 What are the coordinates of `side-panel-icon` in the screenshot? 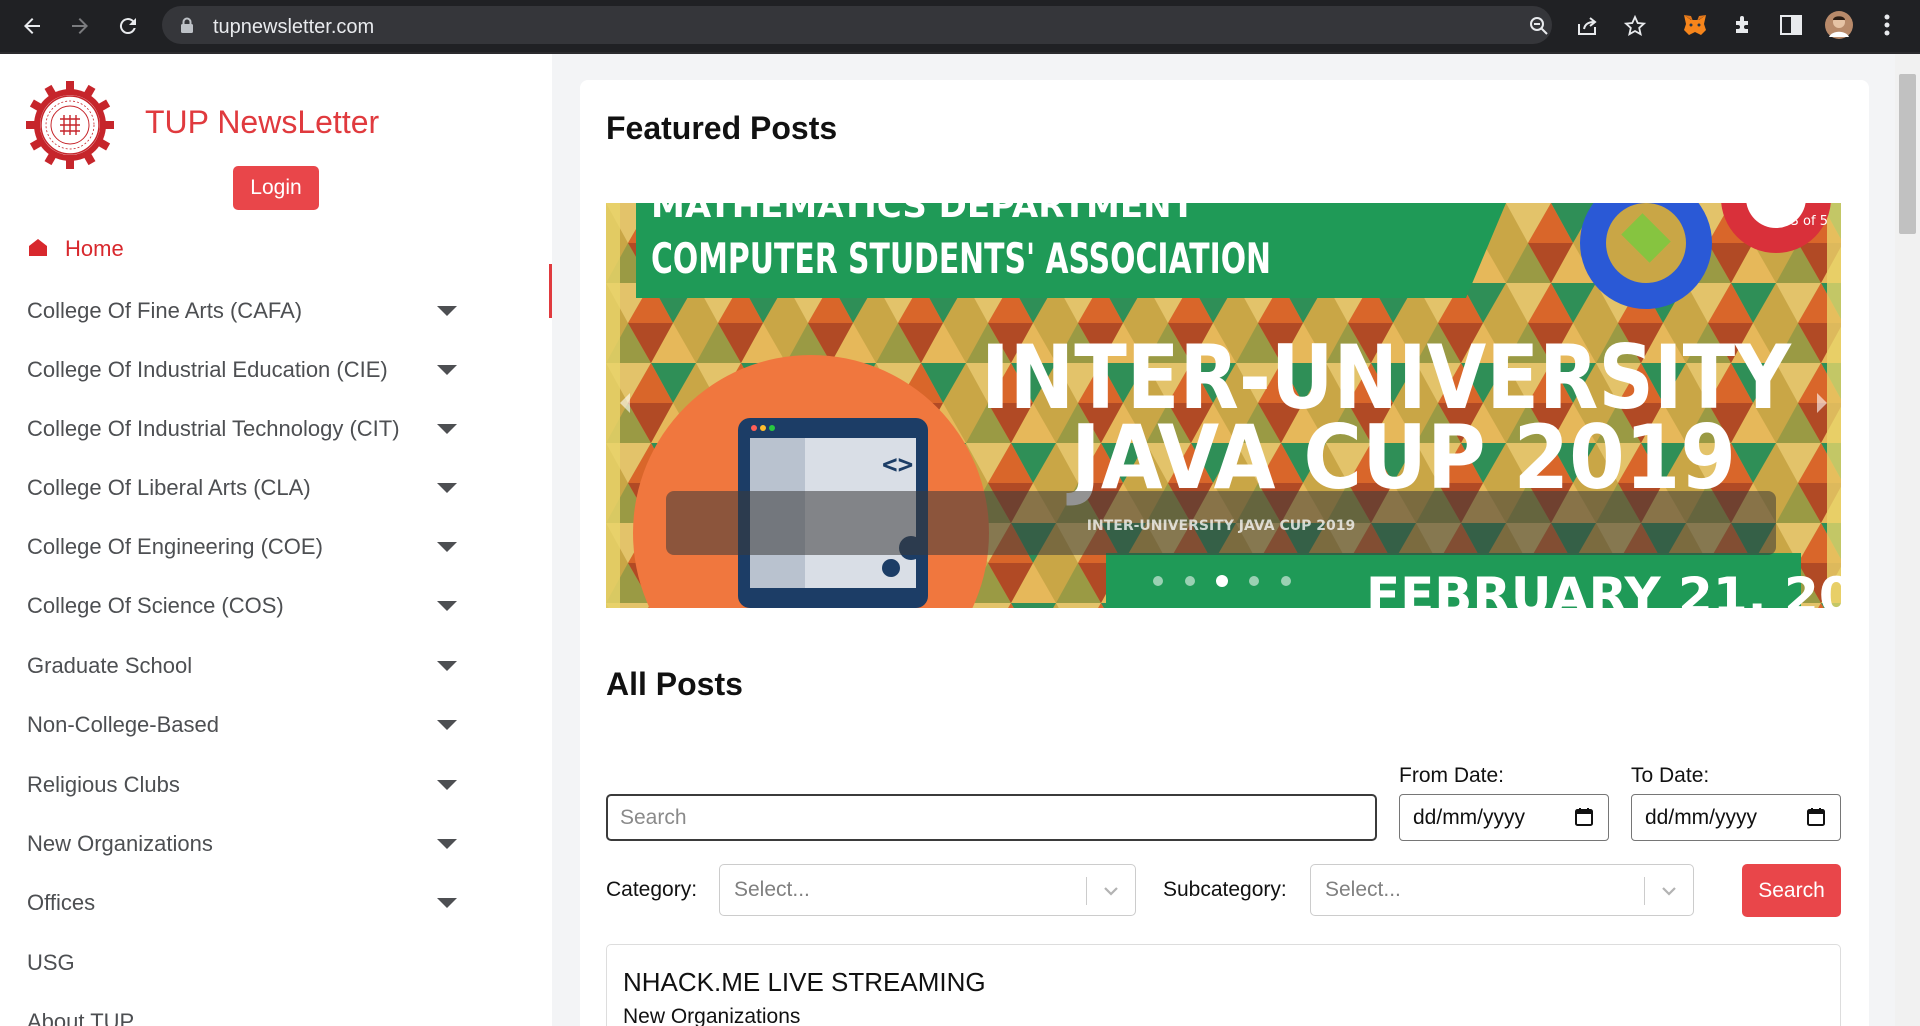 It's located at (1791, 25).